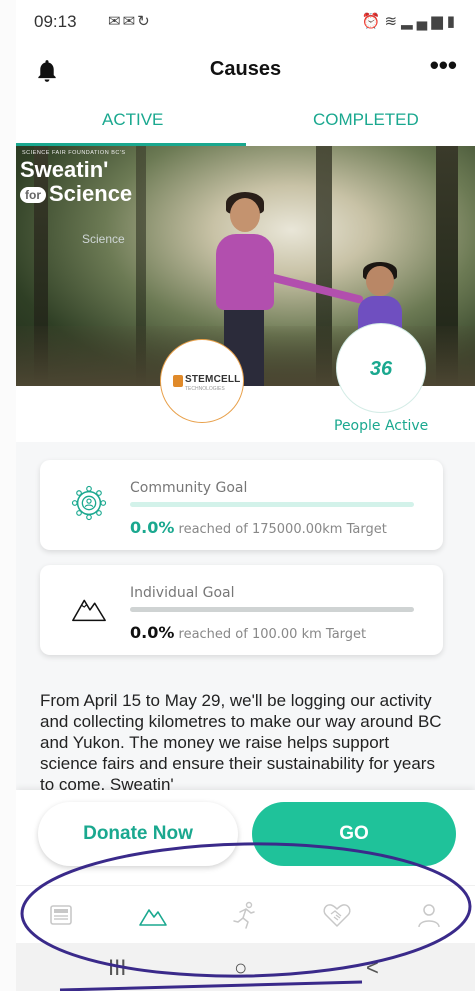 Image resolution: width=475 pixels, height=991 pixels. What do you see at coordinates (61, 915) in the screenshot?
I see `newsfeed-icon` at bounding box center [61, 915].